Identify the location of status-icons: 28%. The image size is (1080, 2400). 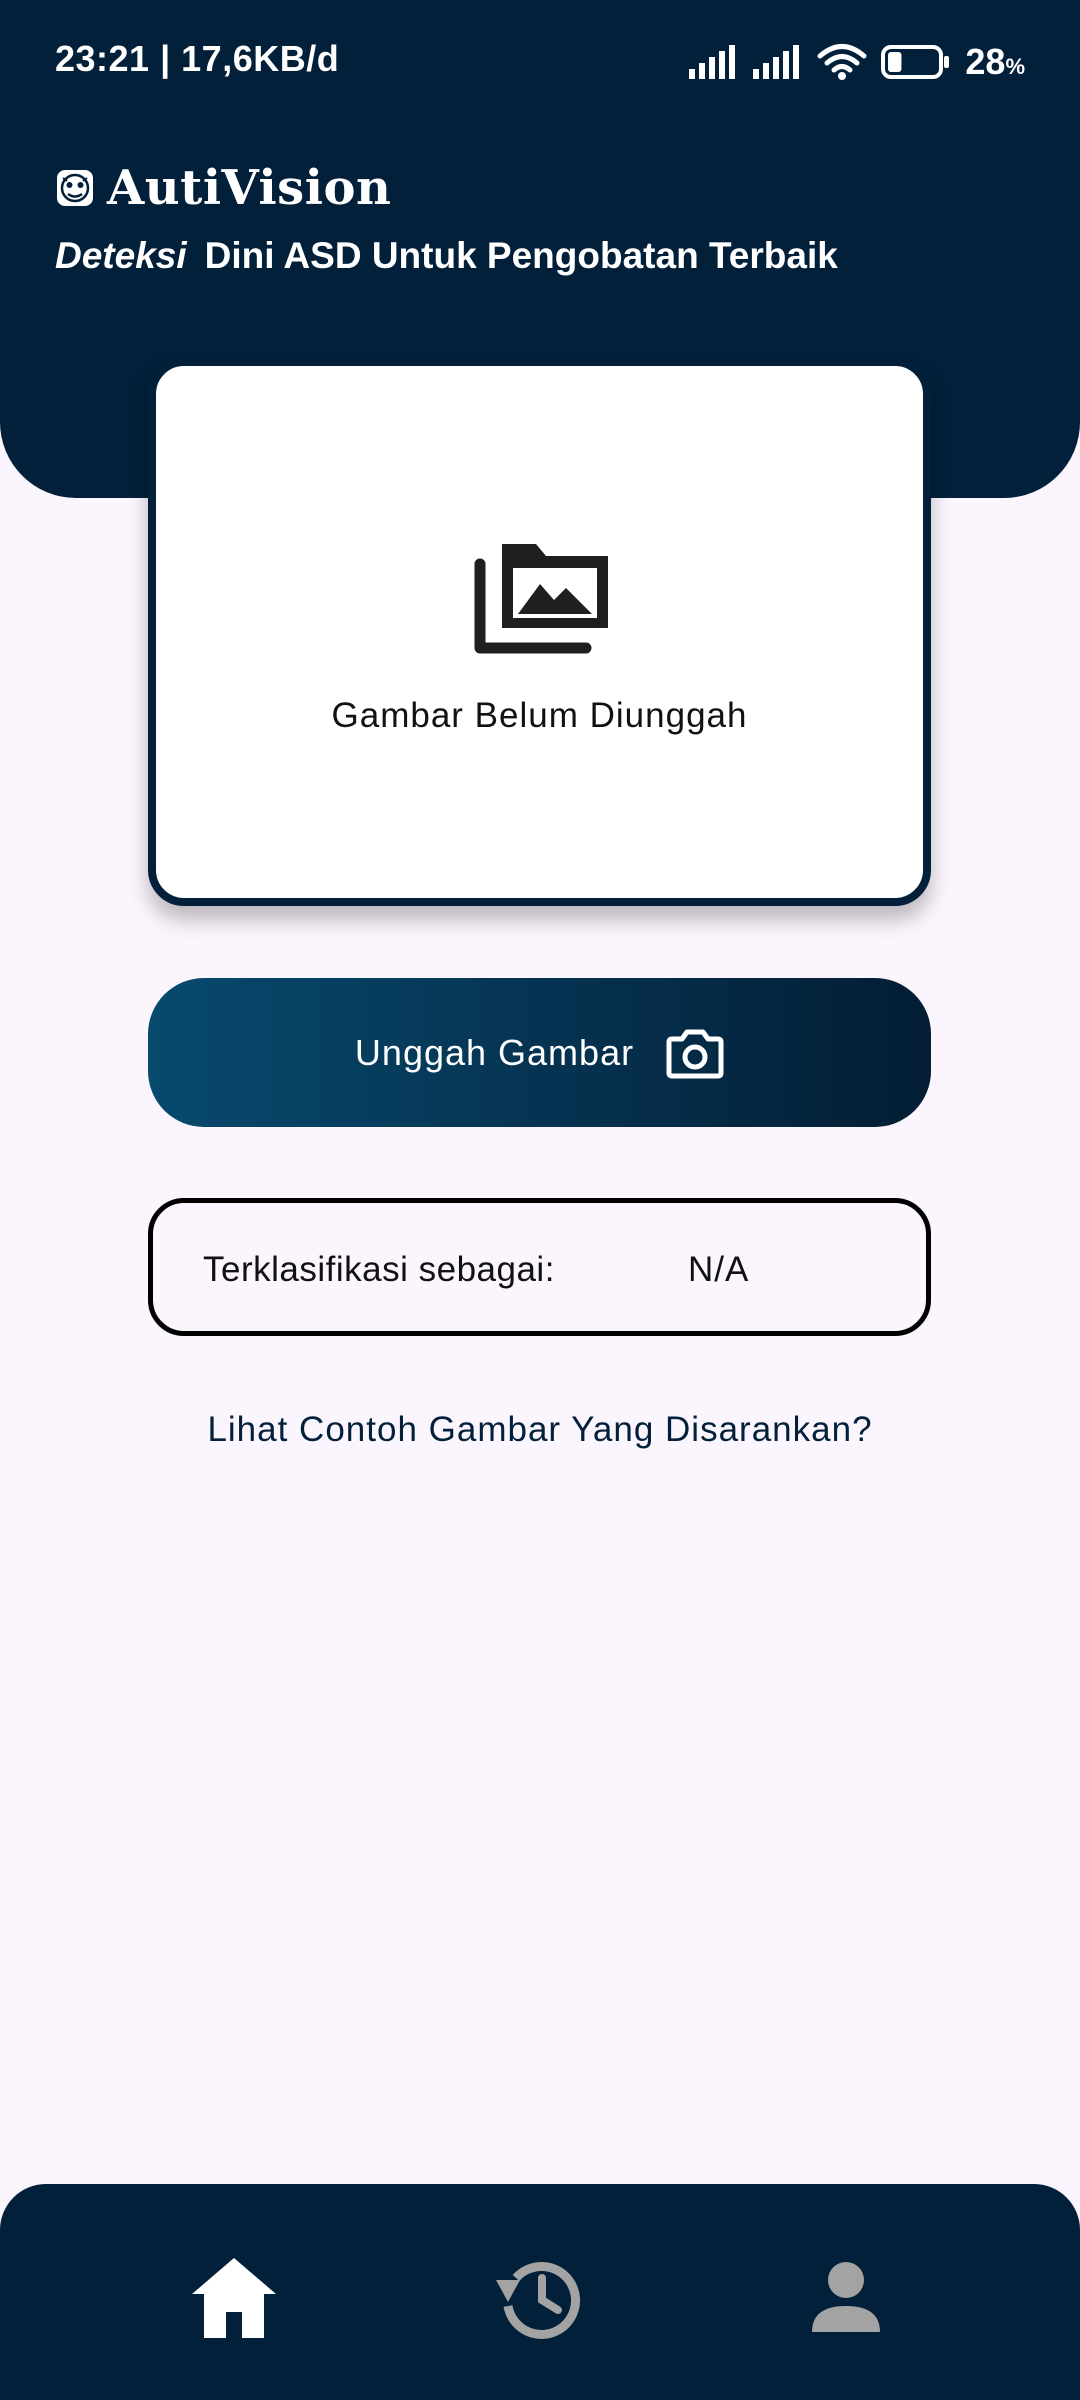
(857, 62).